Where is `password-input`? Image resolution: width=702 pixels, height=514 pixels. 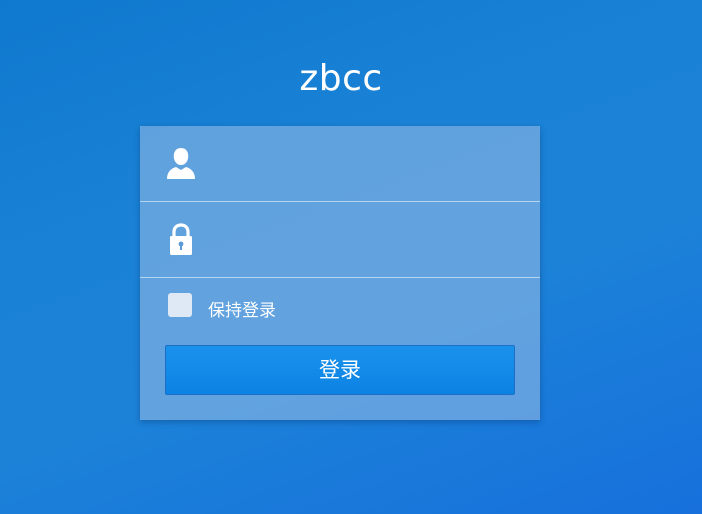
password-input is located at coordinates (367, 240).